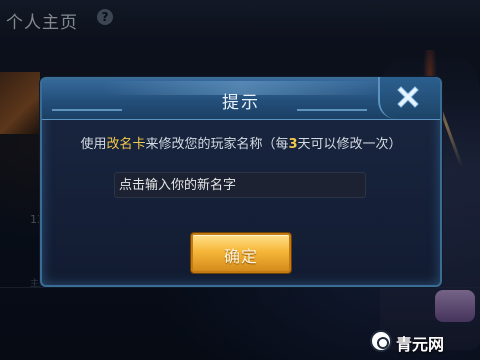 The height and width of the screenshot is (360, 480). I want to click on dialog-message: 使用改名卡来修改您的玩家名称（每3天可以修改一次）, so click(241, 145).